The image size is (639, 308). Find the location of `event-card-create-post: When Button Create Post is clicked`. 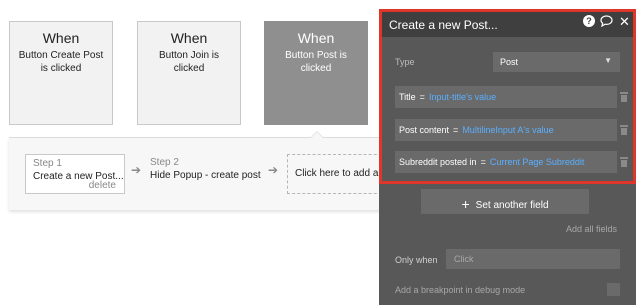

event-card-create-post: When Button Create Post is clicked is located at coordinates (61, 73).